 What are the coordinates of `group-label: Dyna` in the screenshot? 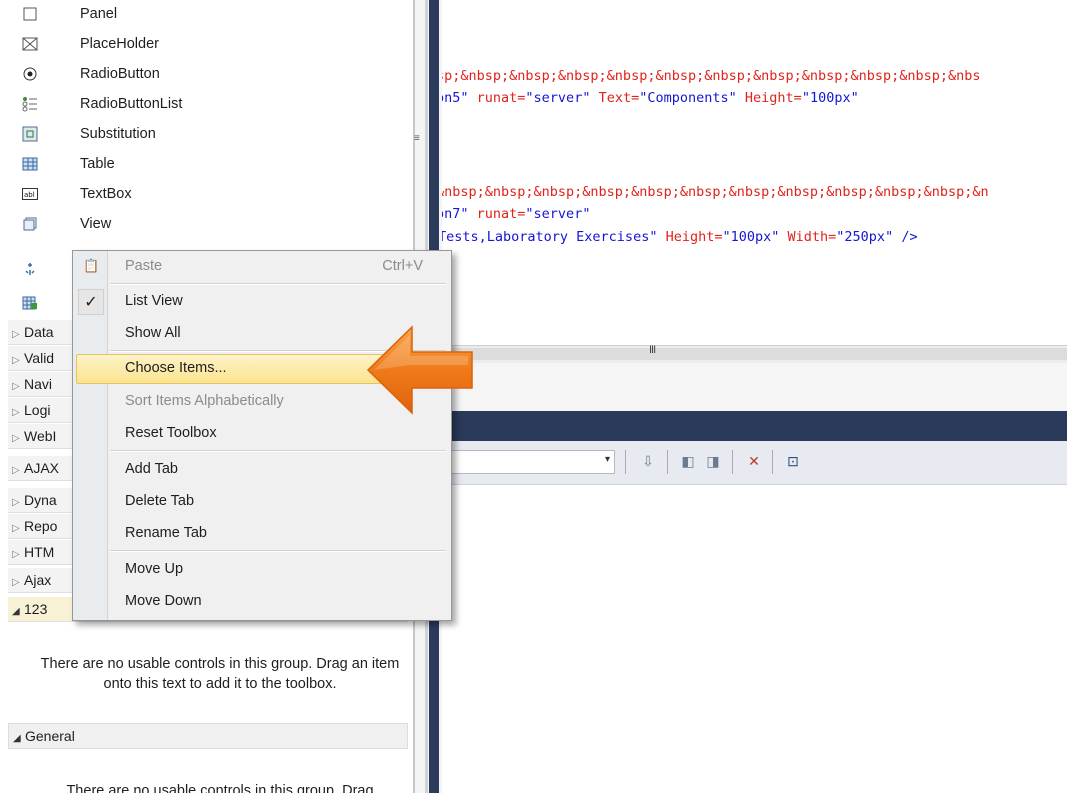 It's located at (40, 500).